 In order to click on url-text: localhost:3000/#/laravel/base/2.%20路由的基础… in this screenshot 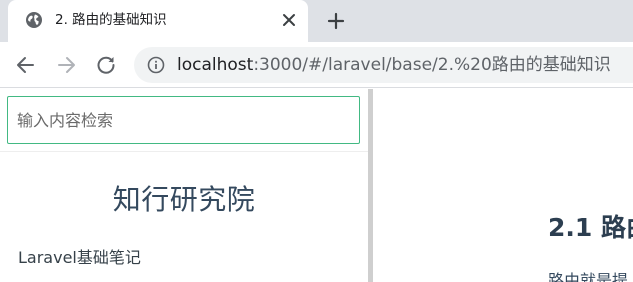, I will do `click(394, 65)`.